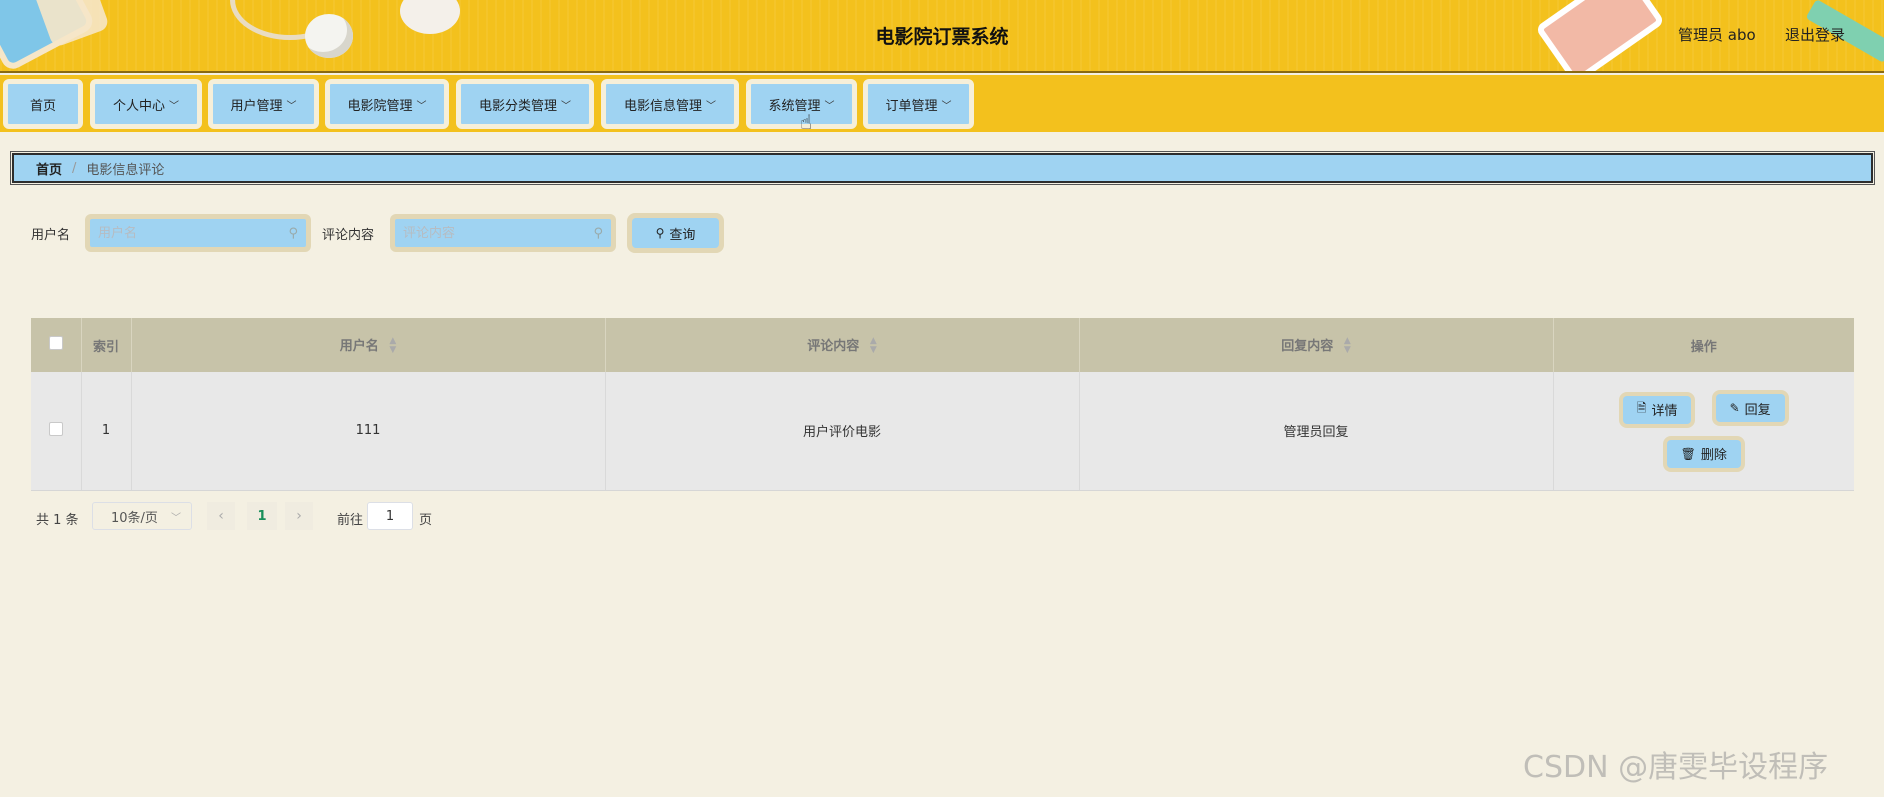  I want to click on nav-item-movie-info-management: 电影信息管理 ﹀, so click(670, 104).